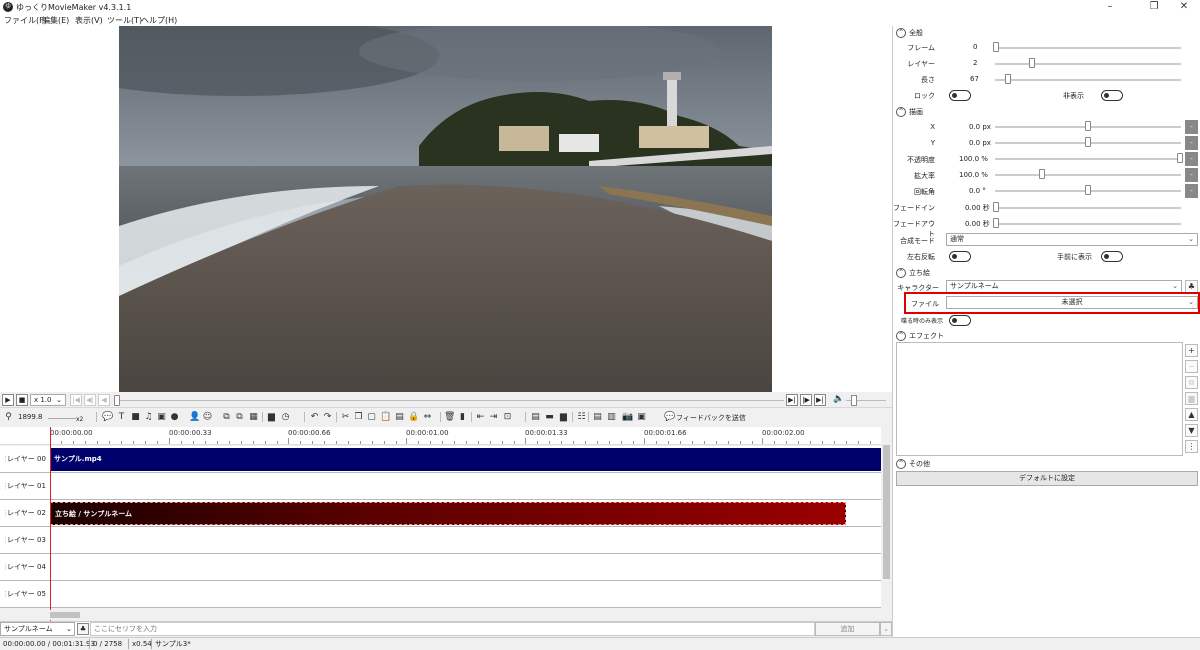 Image resolution: width=1200 pixels, height=650 pixels. I want to click on opacity-slider-thumb, so click(1180, 158).